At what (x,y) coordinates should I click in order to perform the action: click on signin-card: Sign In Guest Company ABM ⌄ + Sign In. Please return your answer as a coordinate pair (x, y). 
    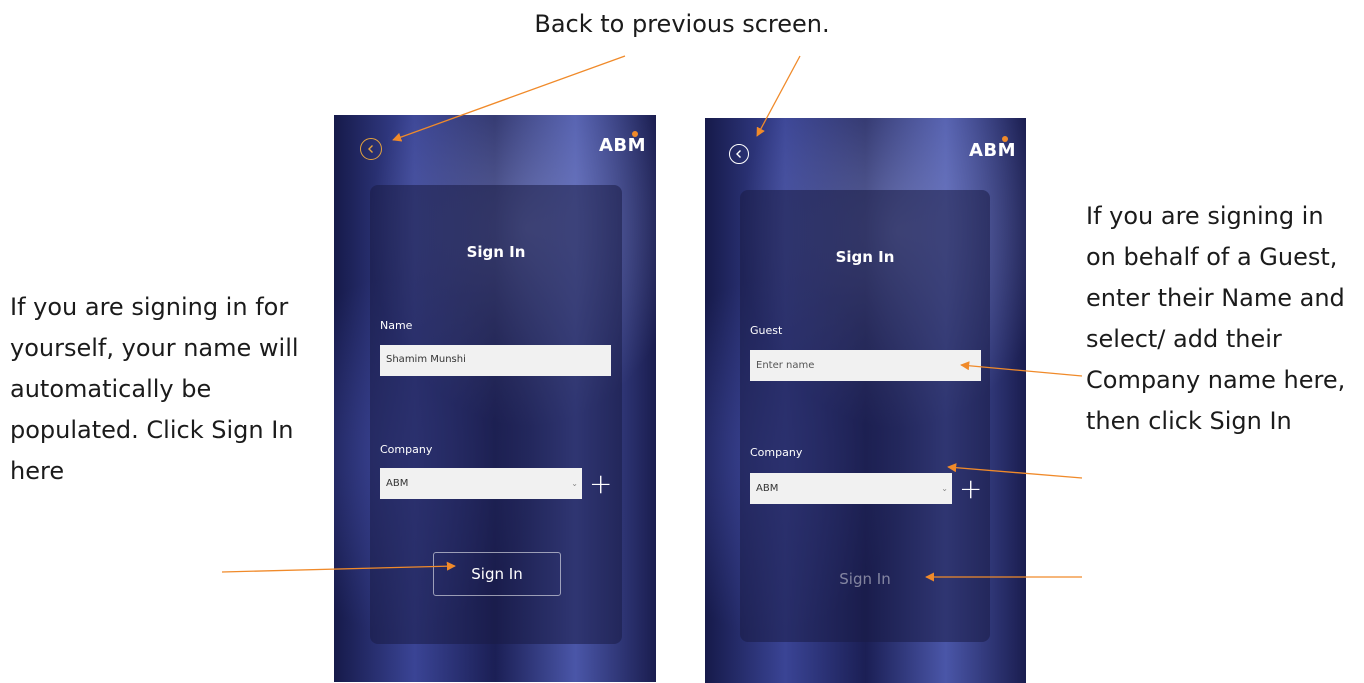
    Looking at the image, I should click on (865, 416).